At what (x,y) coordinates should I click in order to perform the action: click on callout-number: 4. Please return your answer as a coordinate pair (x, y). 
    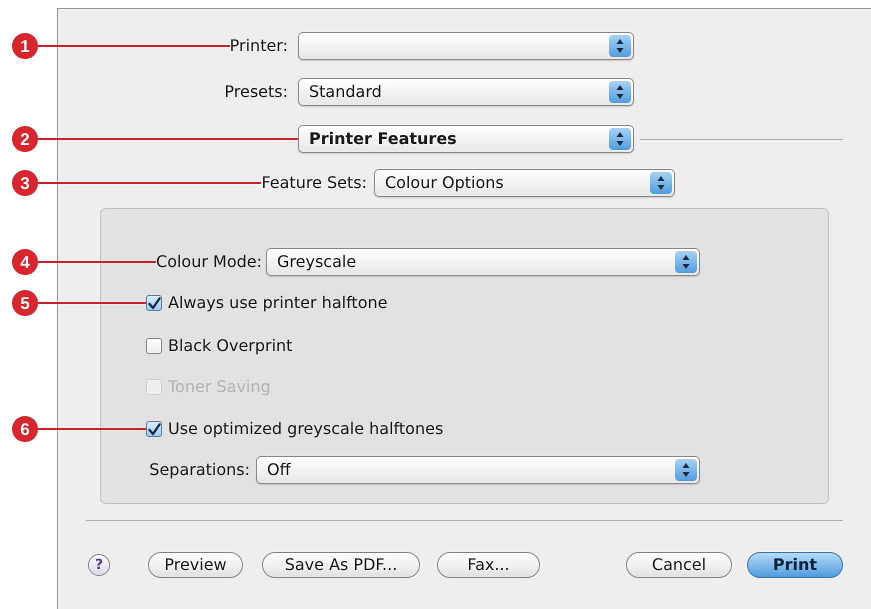
    Looking at the image, I should click on (25, 262).